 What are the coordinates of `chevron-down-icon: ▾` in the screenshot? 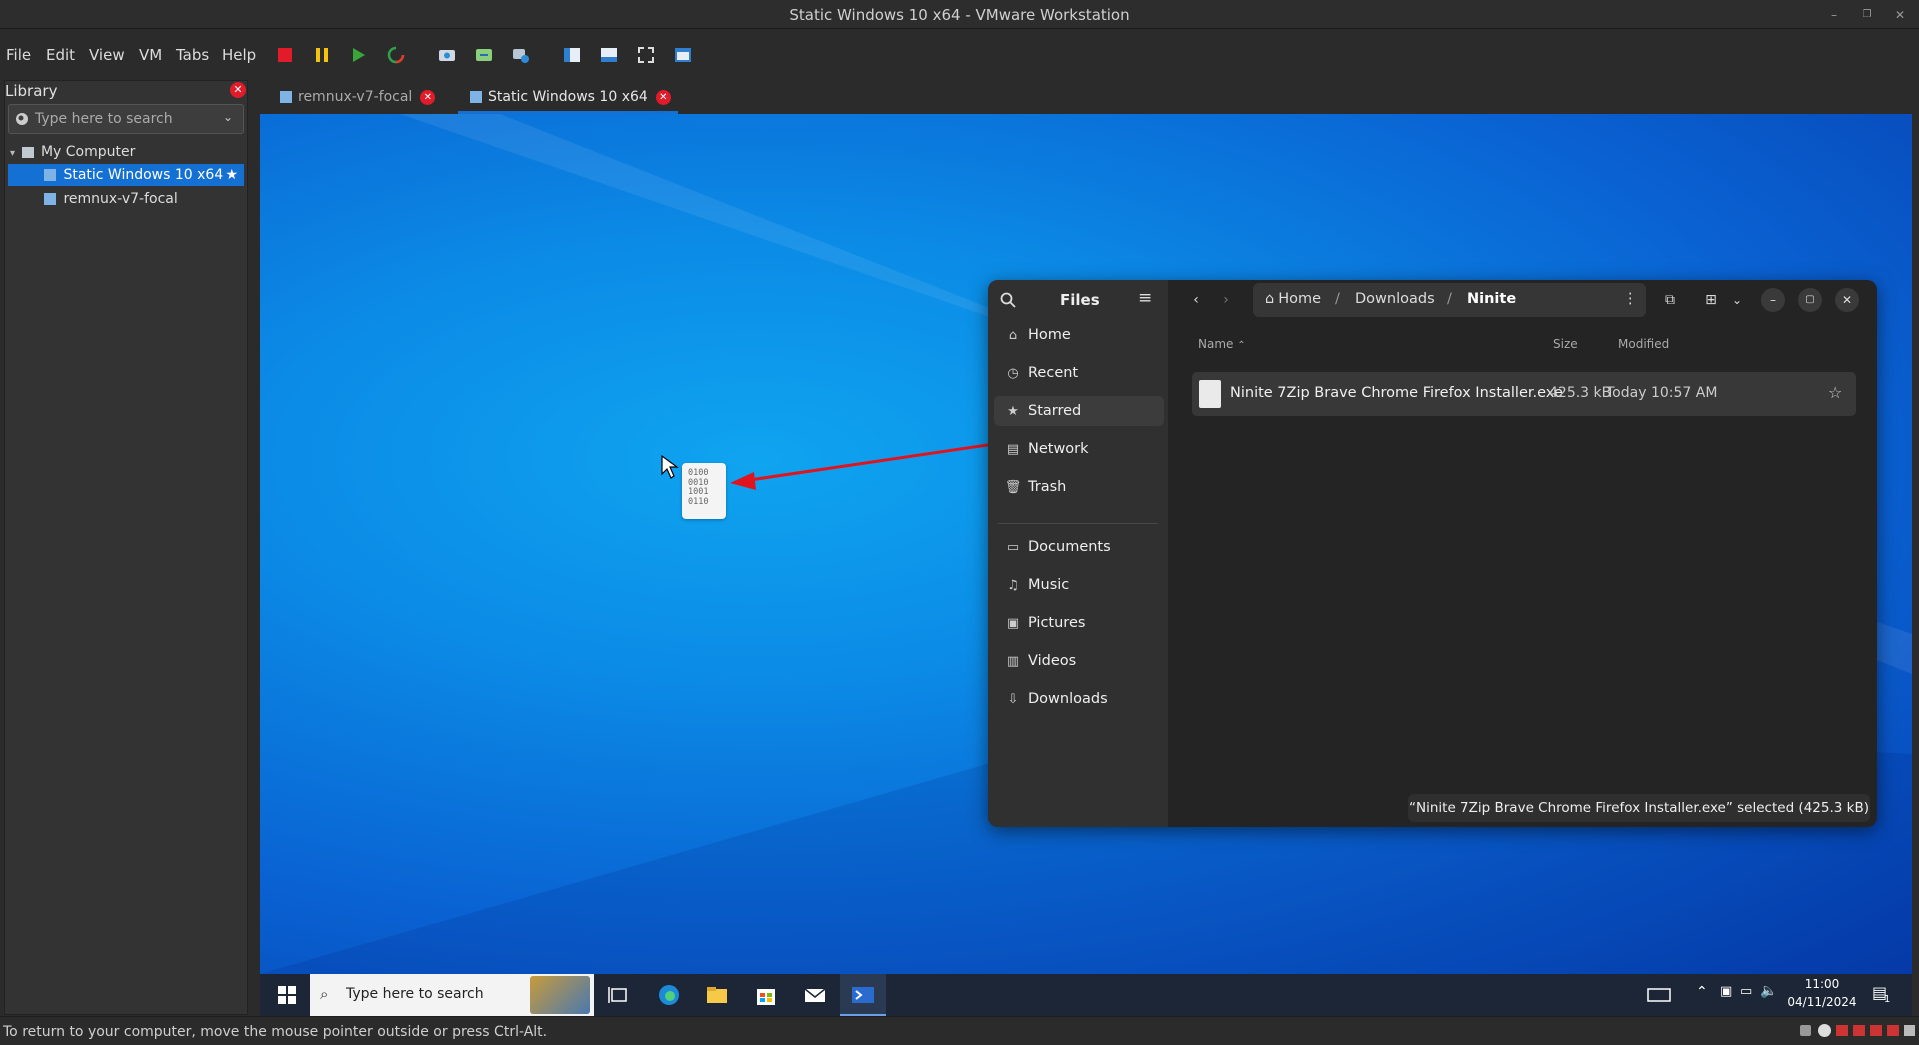 It's located at (12, 153).